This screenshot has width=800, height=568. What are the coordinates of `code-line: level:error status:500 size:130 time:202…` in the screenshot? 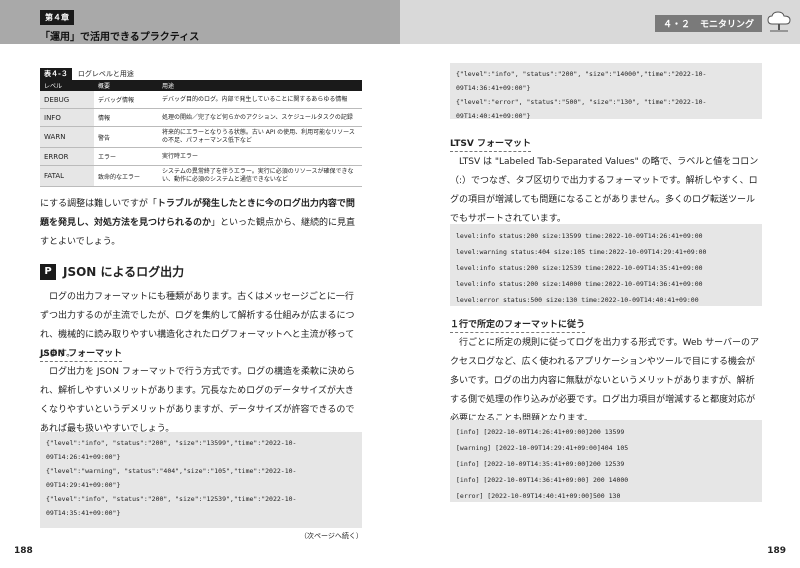 It's located at (577, 300).